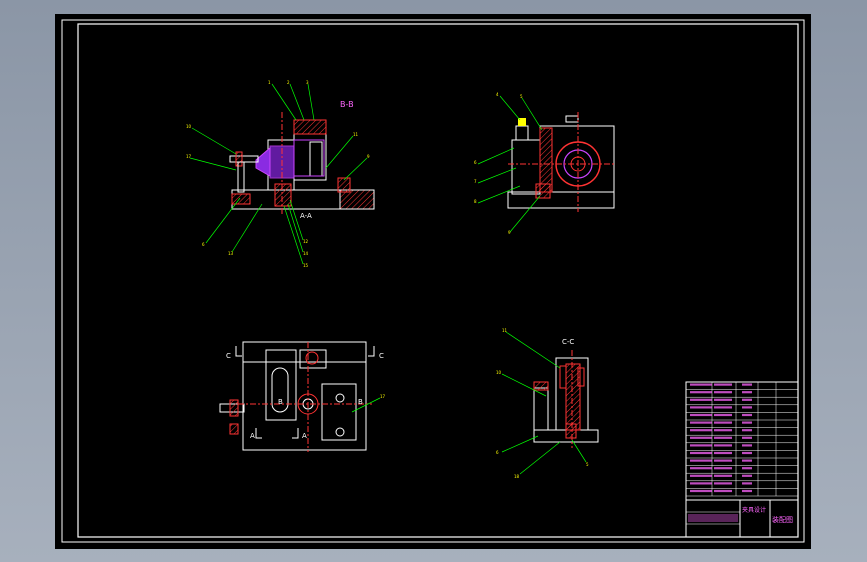 Image resolution: width=867 pixels, height=562 pixels. What do you see at coordinates (782, 519) in the screenshot?
I see `drawing-name: 装配图` at bounding box center [782, 519].